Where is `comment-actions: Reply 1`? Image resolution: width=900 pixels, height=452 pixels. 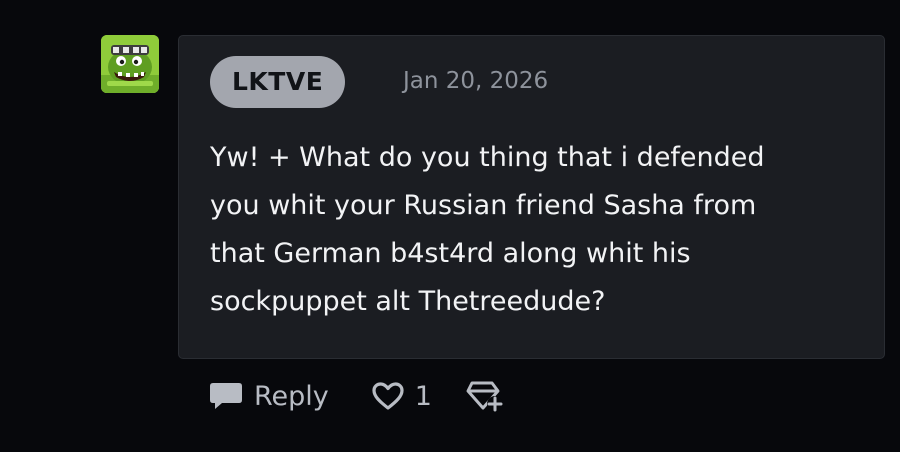
comment-actions: Reply 1 is located at coordinates (356, 396).